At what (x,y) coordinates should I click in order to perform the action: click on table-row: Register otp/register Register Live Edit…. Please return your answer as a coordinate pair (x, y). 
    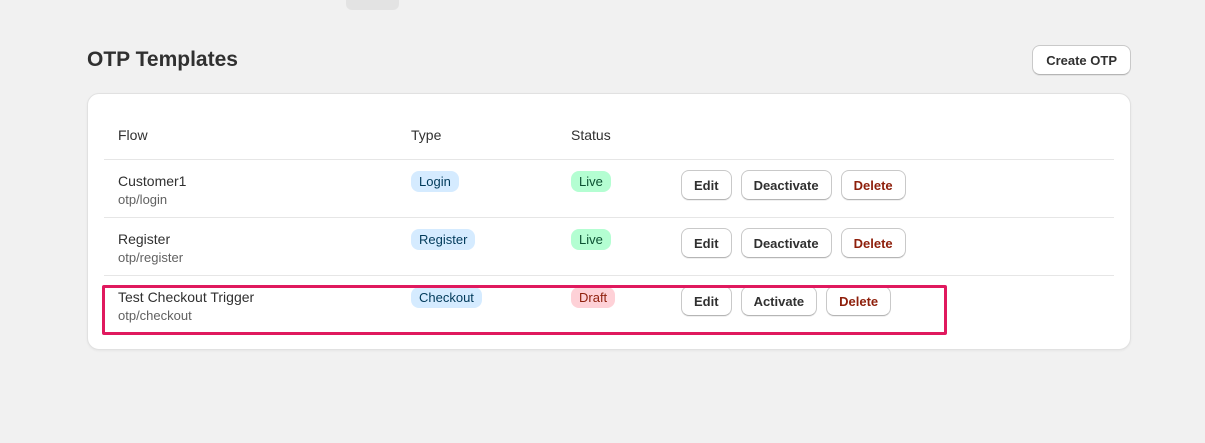
    Looking at the image, I should click on (609, 247).